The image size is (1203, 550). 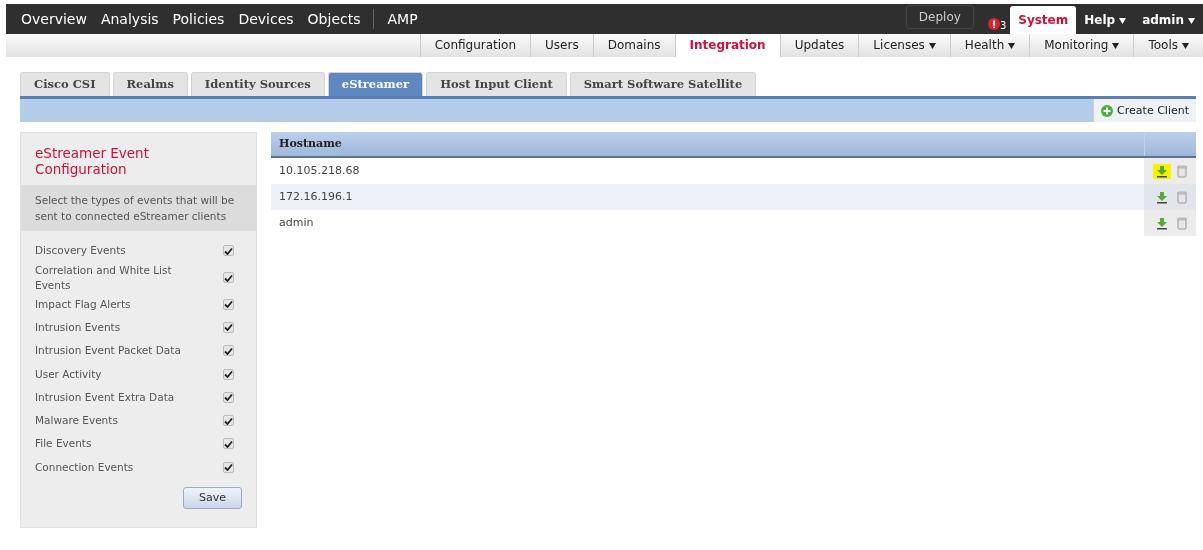 What do you see at coordinates (212, 498) in the screenshot?
I see `save-button: Save` at bounding box center [212, 498].